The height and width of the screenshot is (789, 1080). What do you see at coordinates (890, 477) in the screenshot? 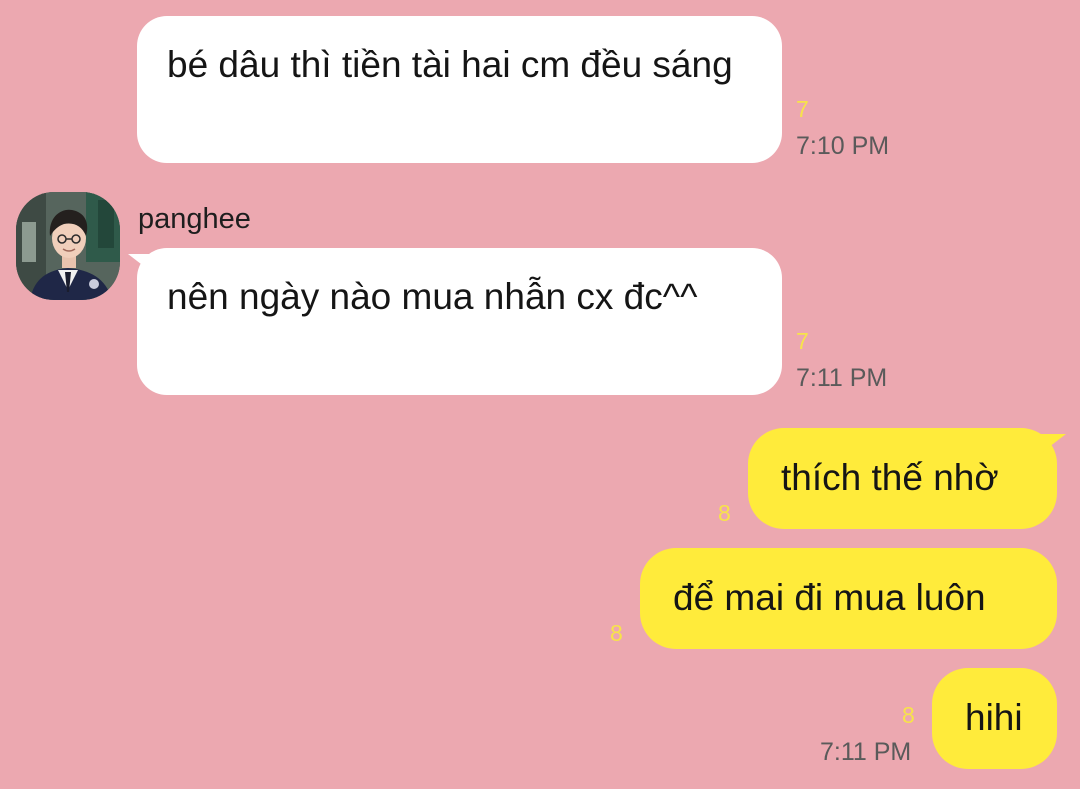
I see `message-text: thích thế nhờ` at bounding box center [890, 477].